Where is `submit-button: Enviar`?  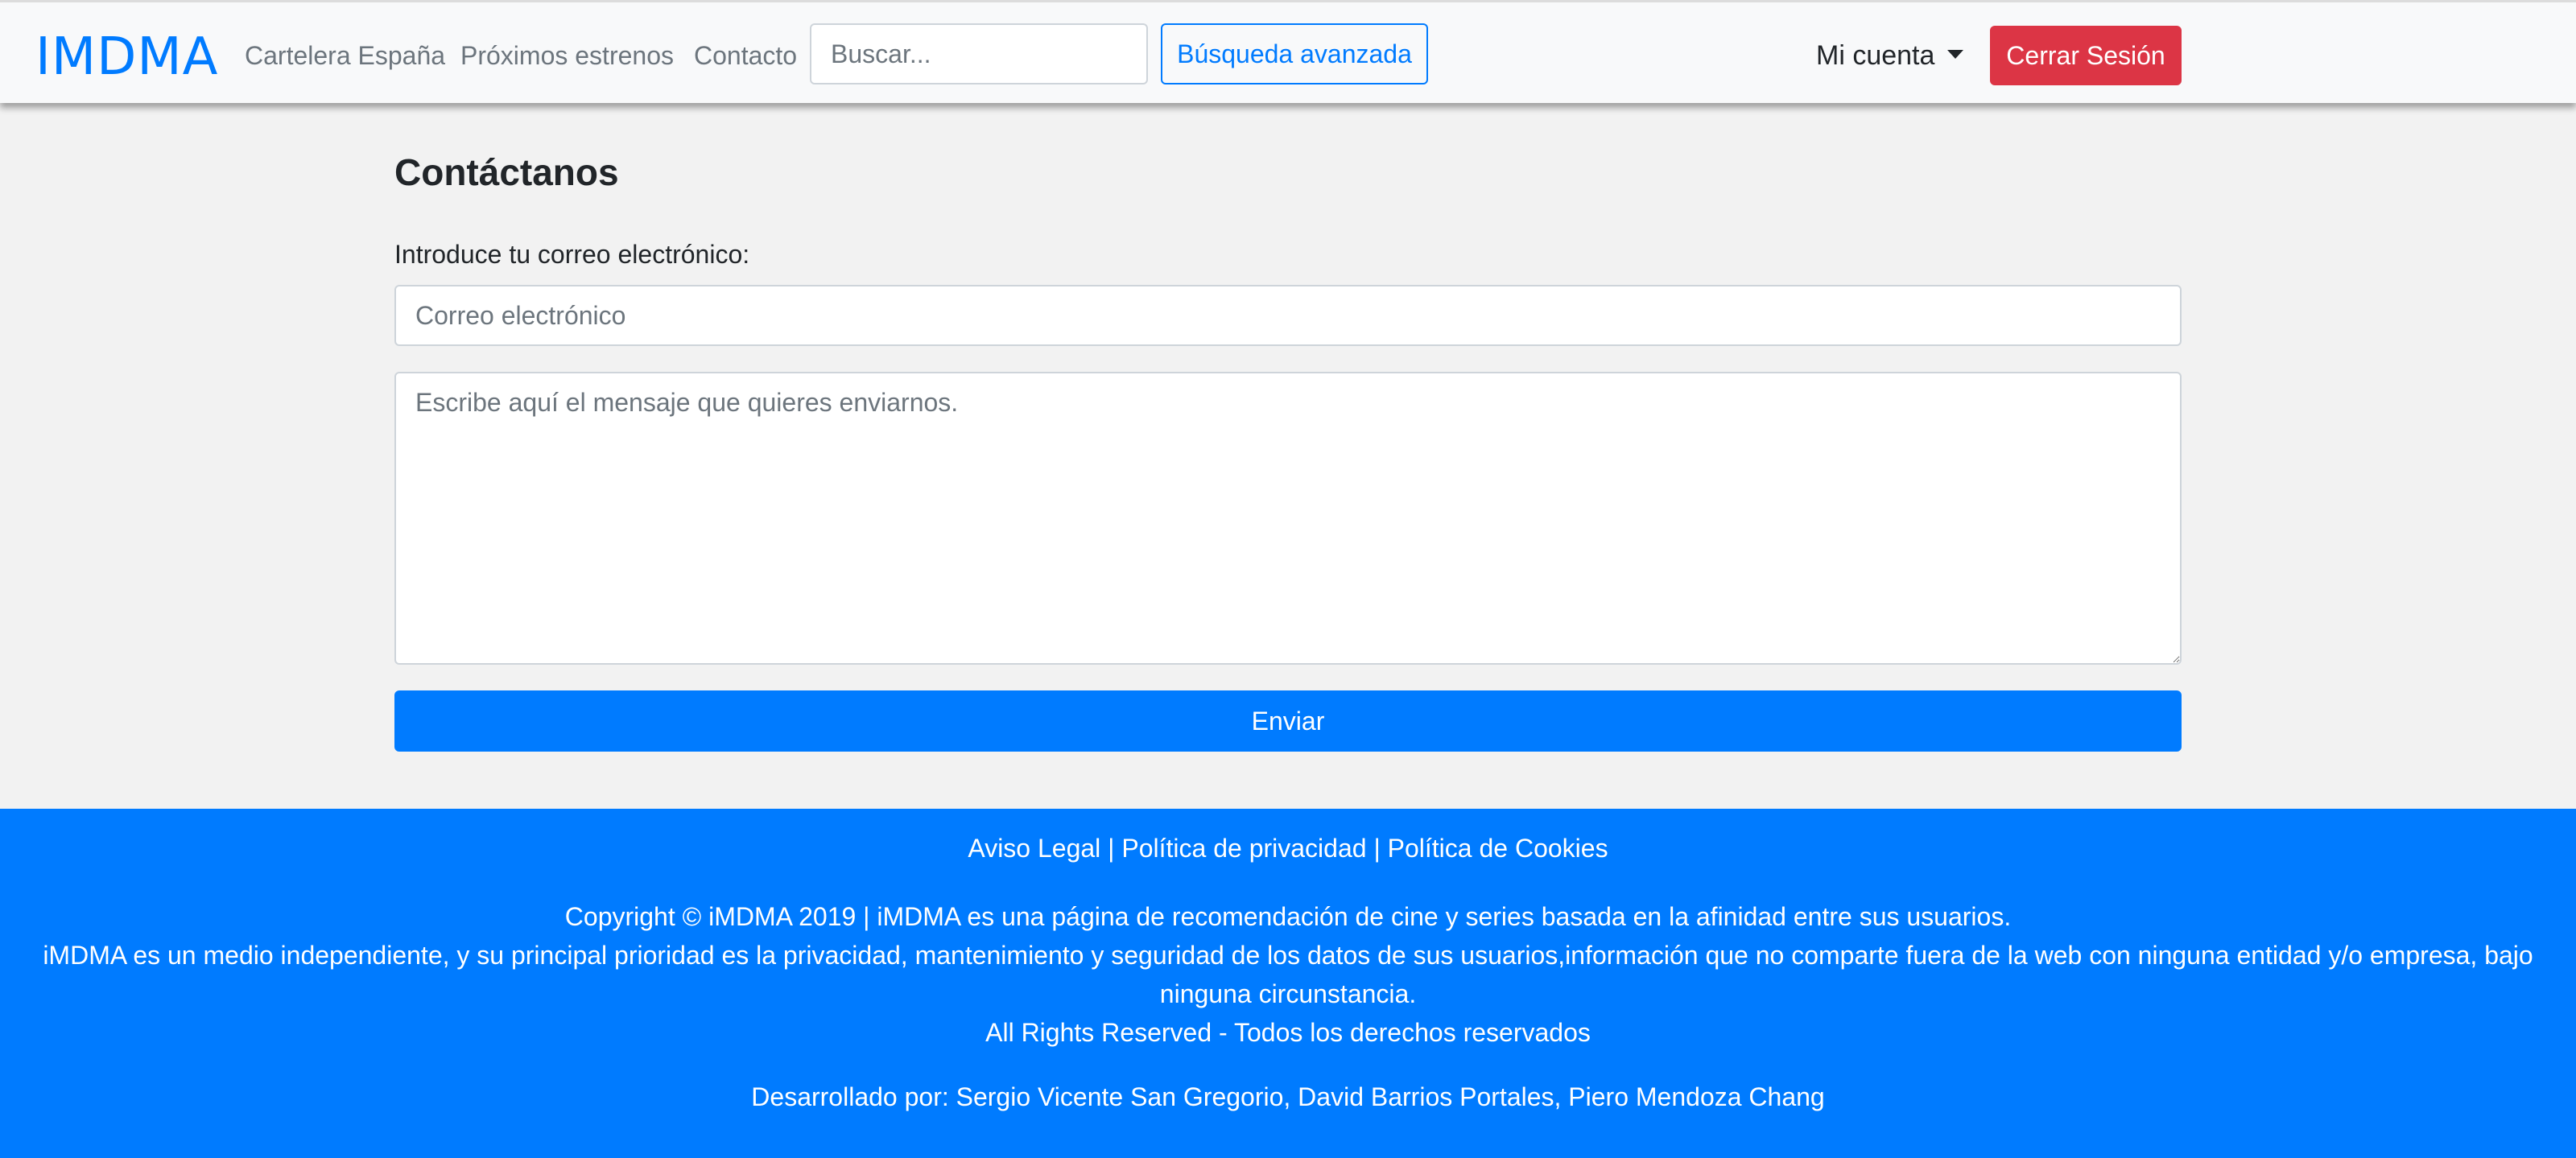
submit-button: Enviar is located at coordinates (1288, 721).